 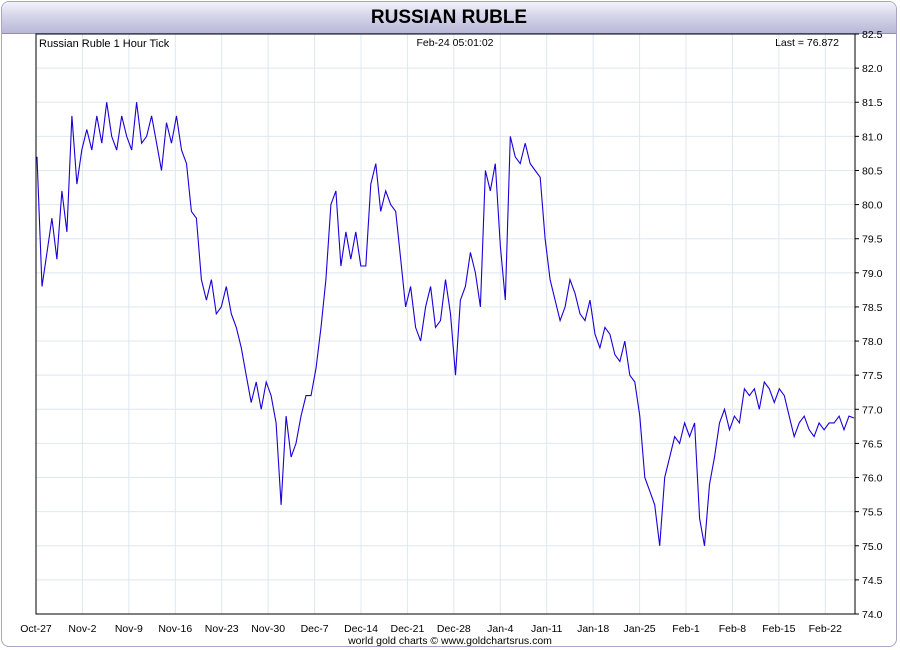 I want to click on x-tick-label: Jan-25, so click(x=640, y=629).